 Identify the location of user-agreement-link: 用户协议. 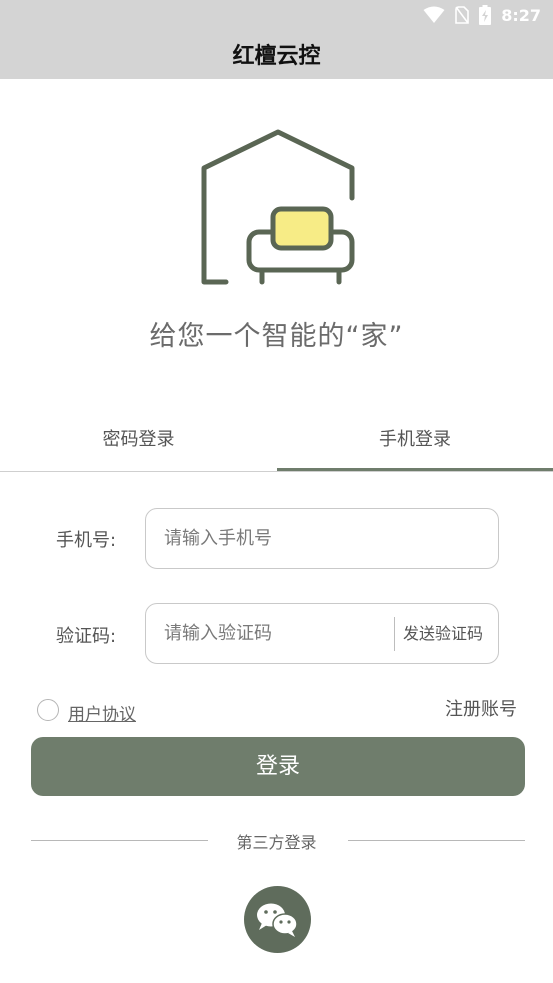
(102, 712).